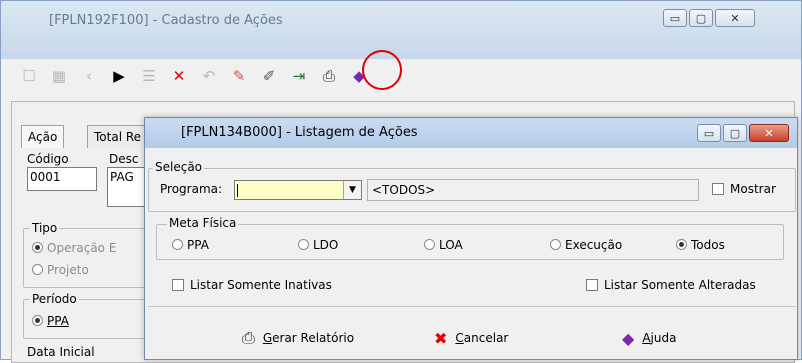 The image size is (802, 363). Describe the element at coordinates (86, 315) in the screenshot. I see `periodo-group: Período PPA` at that location.